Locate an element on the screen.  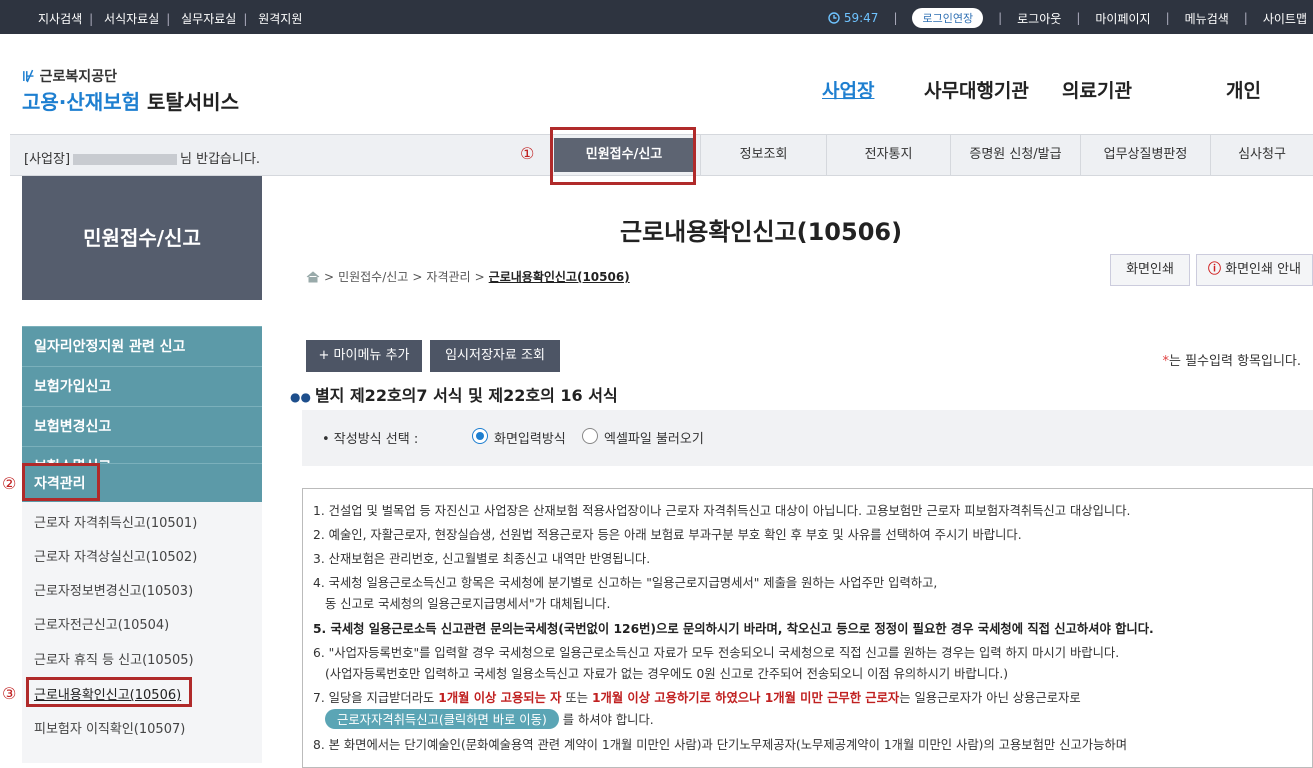
link-practice: 실무자료실 is located at coordinates (208, 19).